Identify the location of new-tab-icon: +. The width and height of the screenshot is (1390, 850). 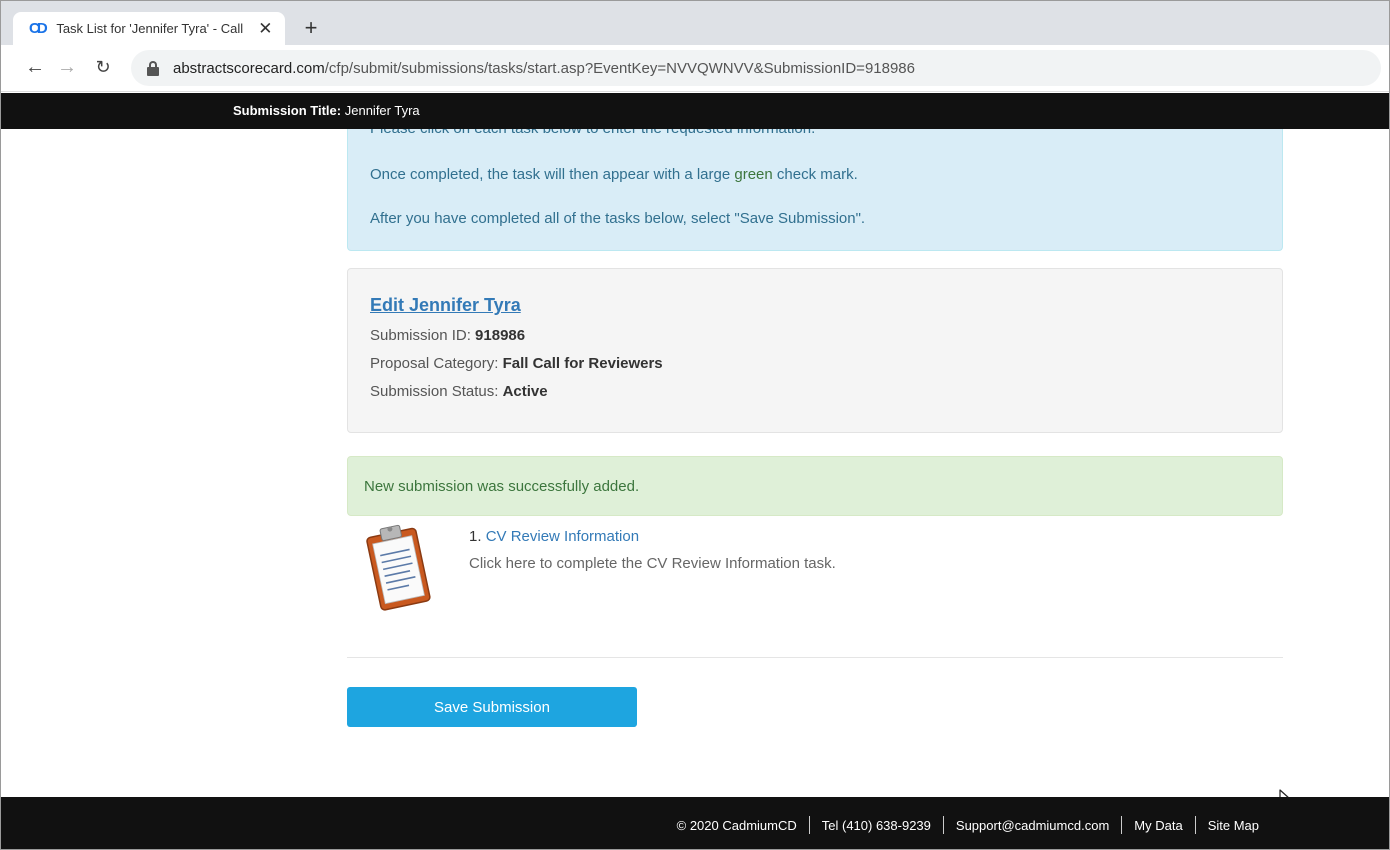
(311, 28).